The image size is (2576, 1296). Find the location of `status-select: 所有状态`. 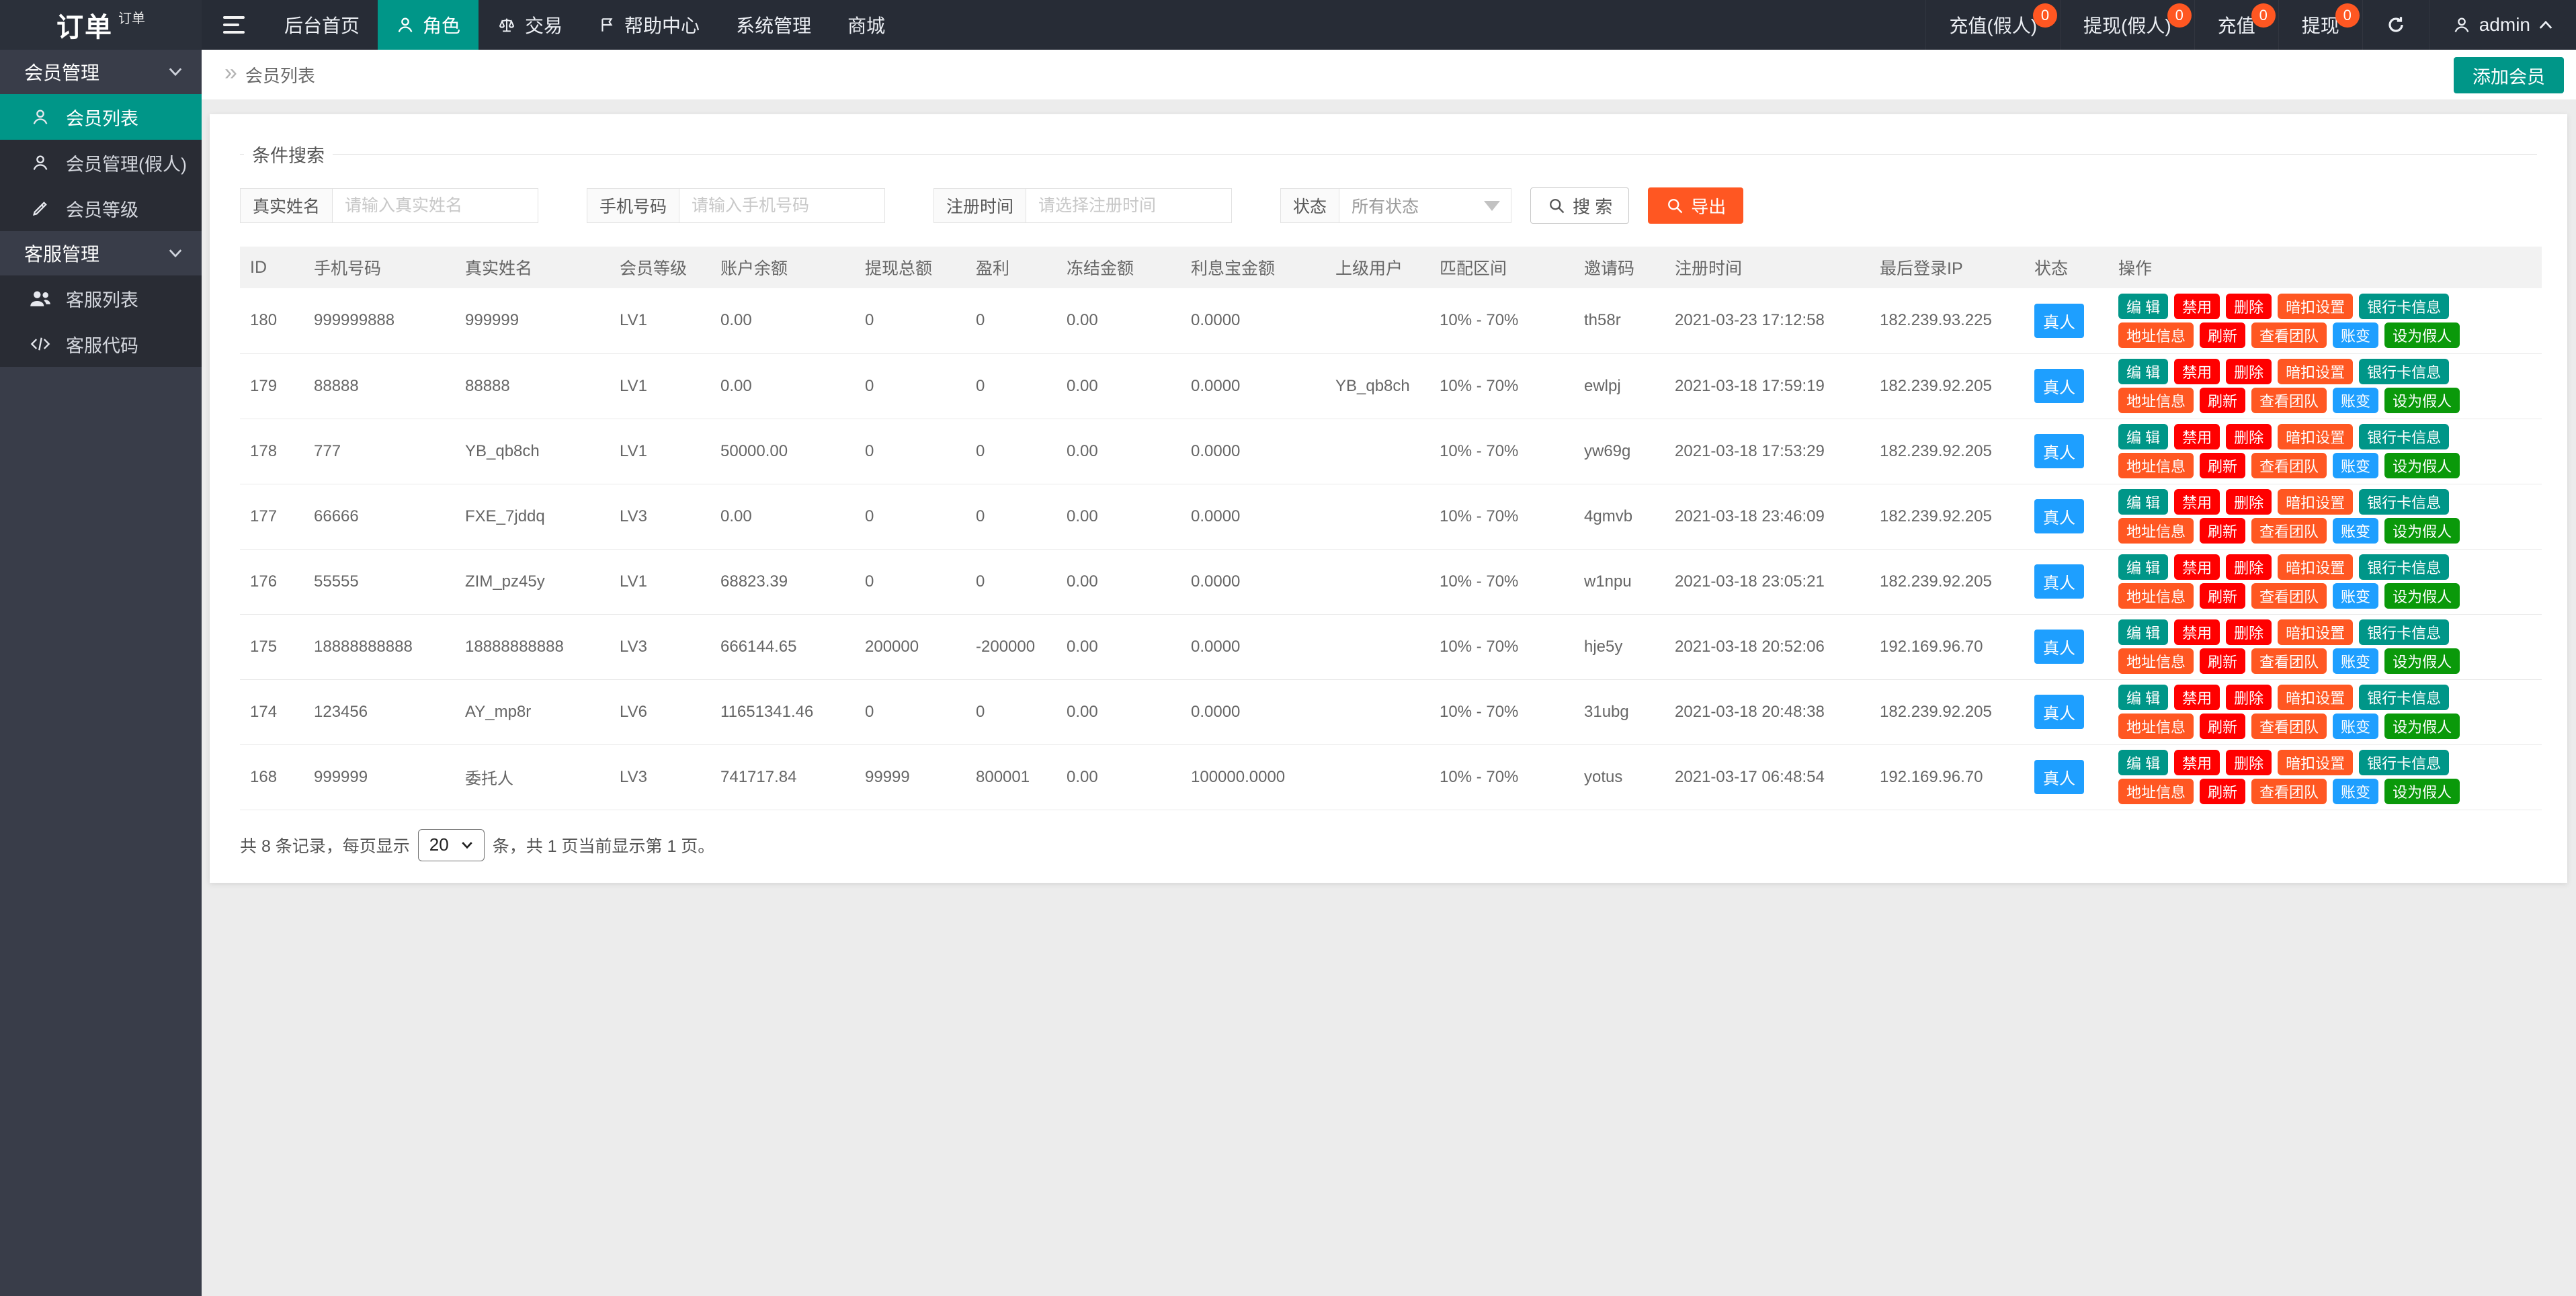

status-select: 所有状态 is located at coordinates (1425, 205).